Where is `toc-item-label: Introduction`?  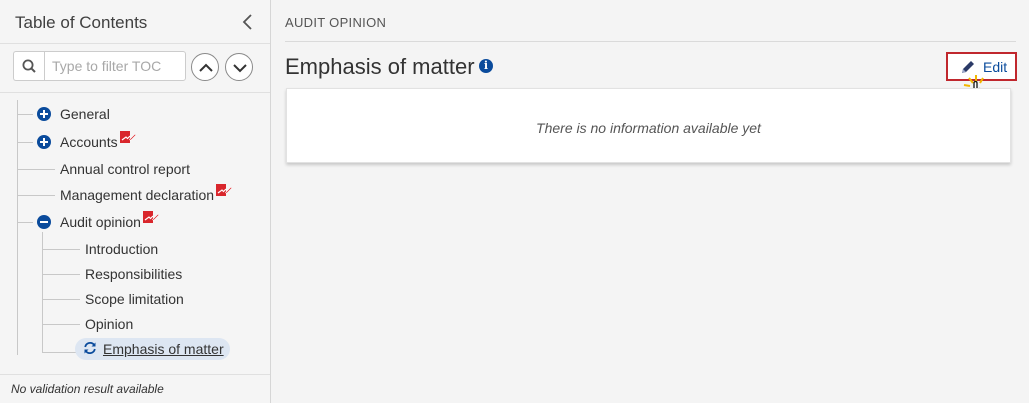 toc-item-label: Introduction is located at coordinates (122, 249).